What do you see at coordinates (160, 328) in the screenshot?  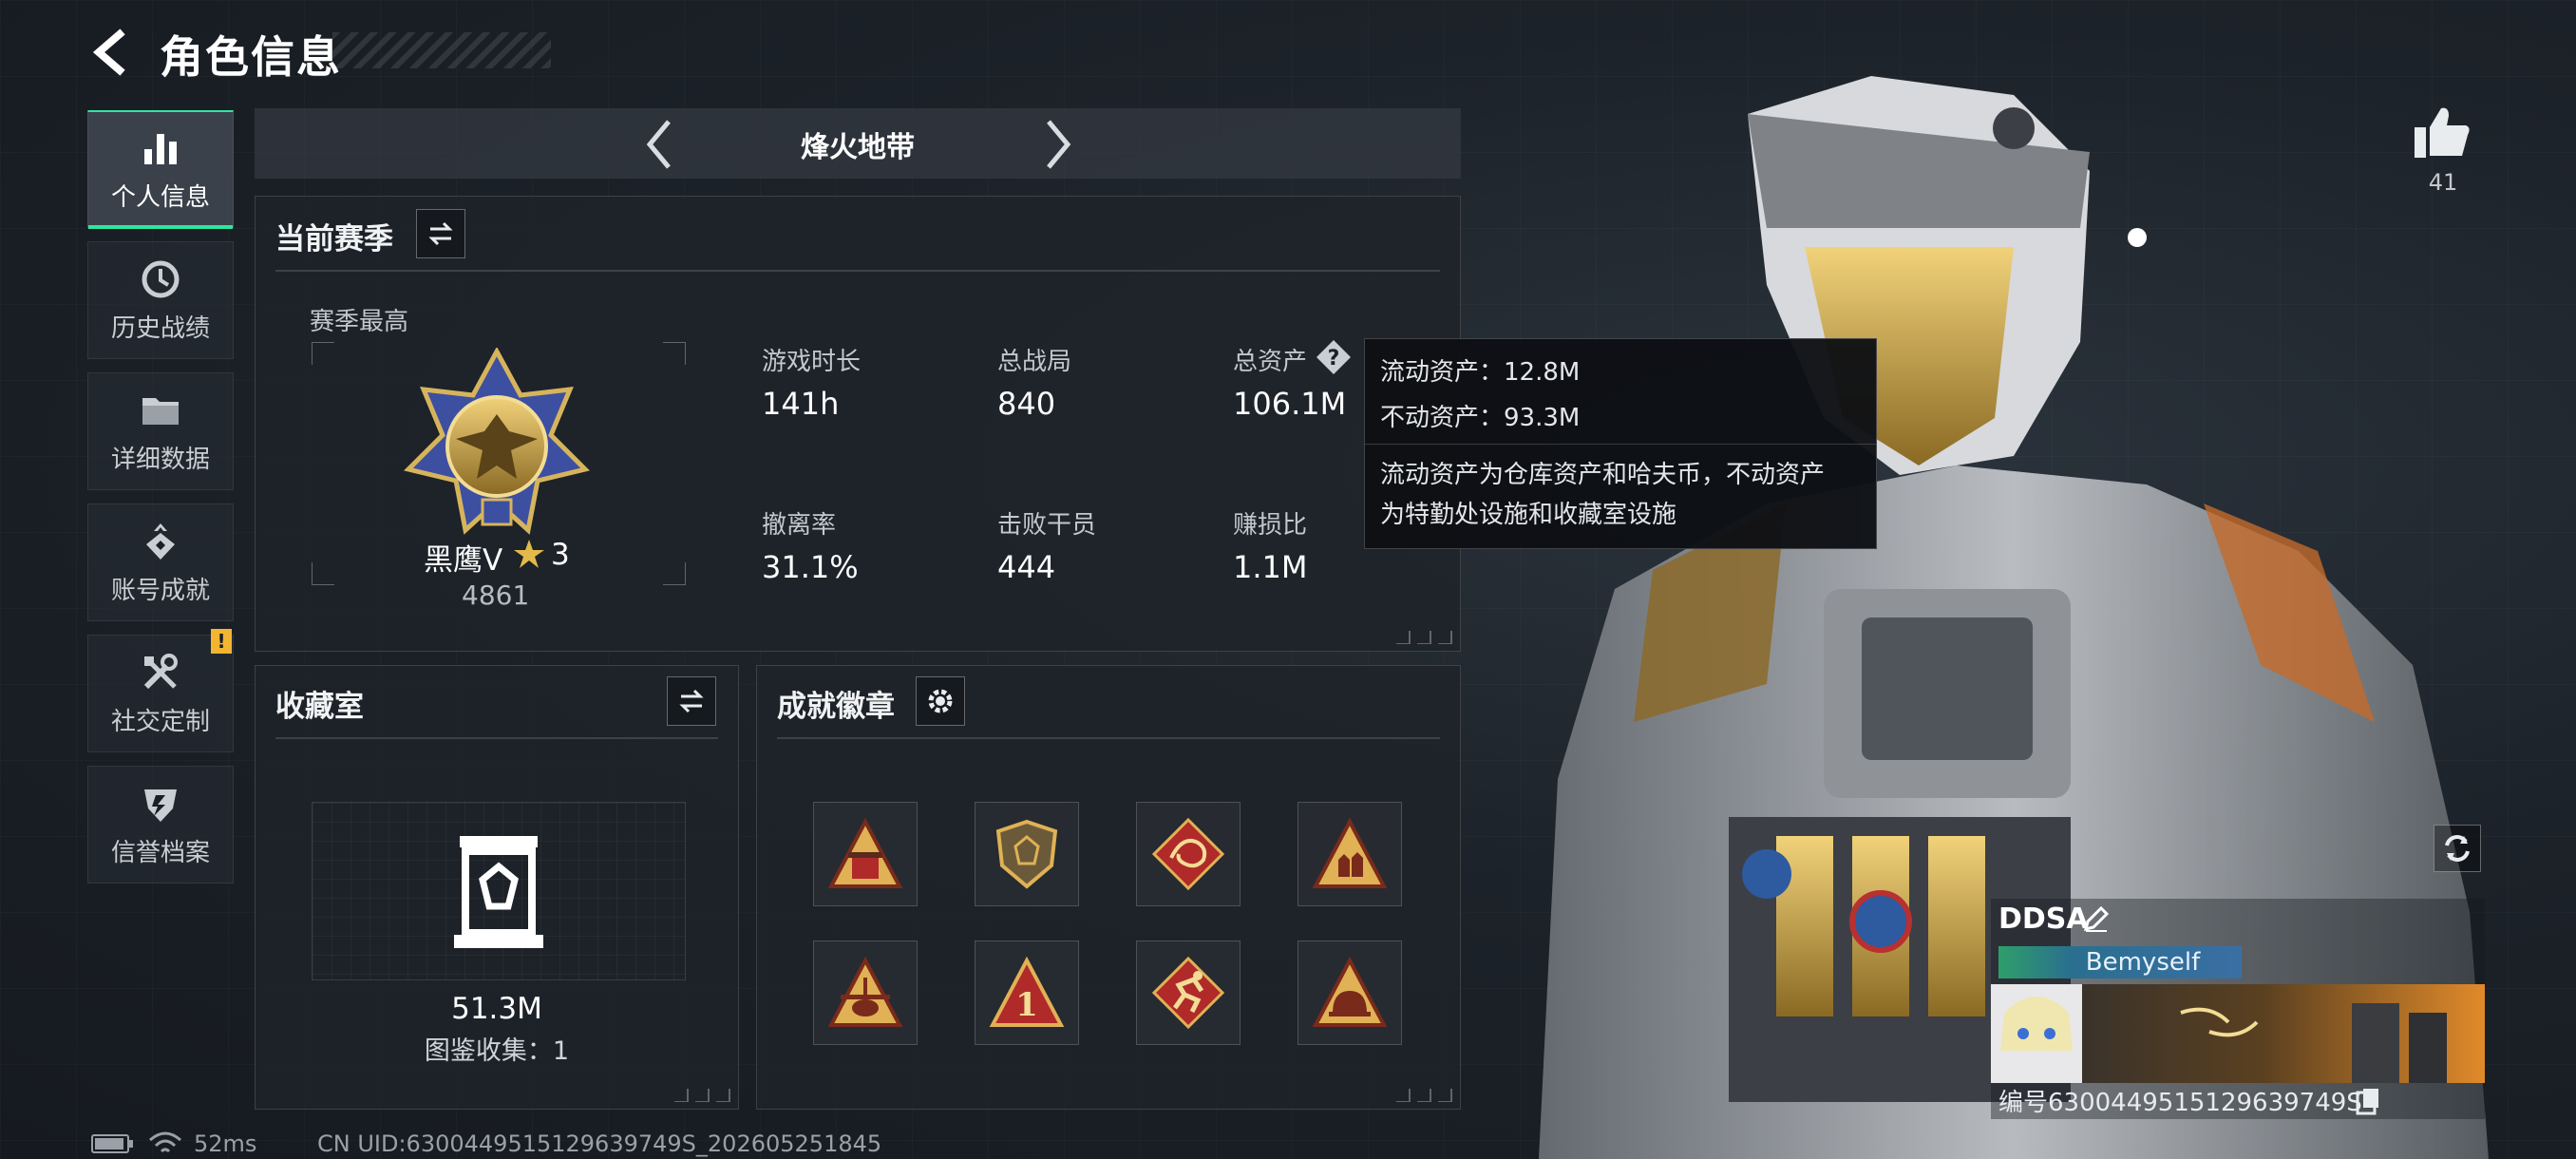 I see `nav-label: 历史战绩` at bounding box center [160, 328].